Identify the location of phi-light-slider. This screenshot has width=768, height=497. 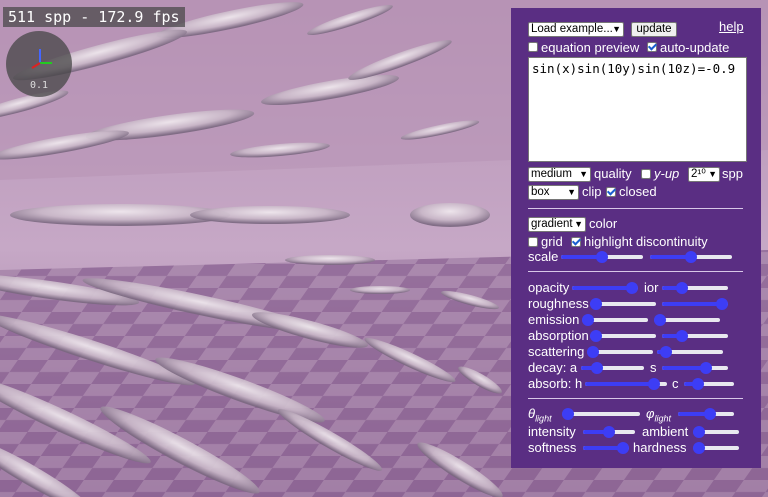
(706, 414).